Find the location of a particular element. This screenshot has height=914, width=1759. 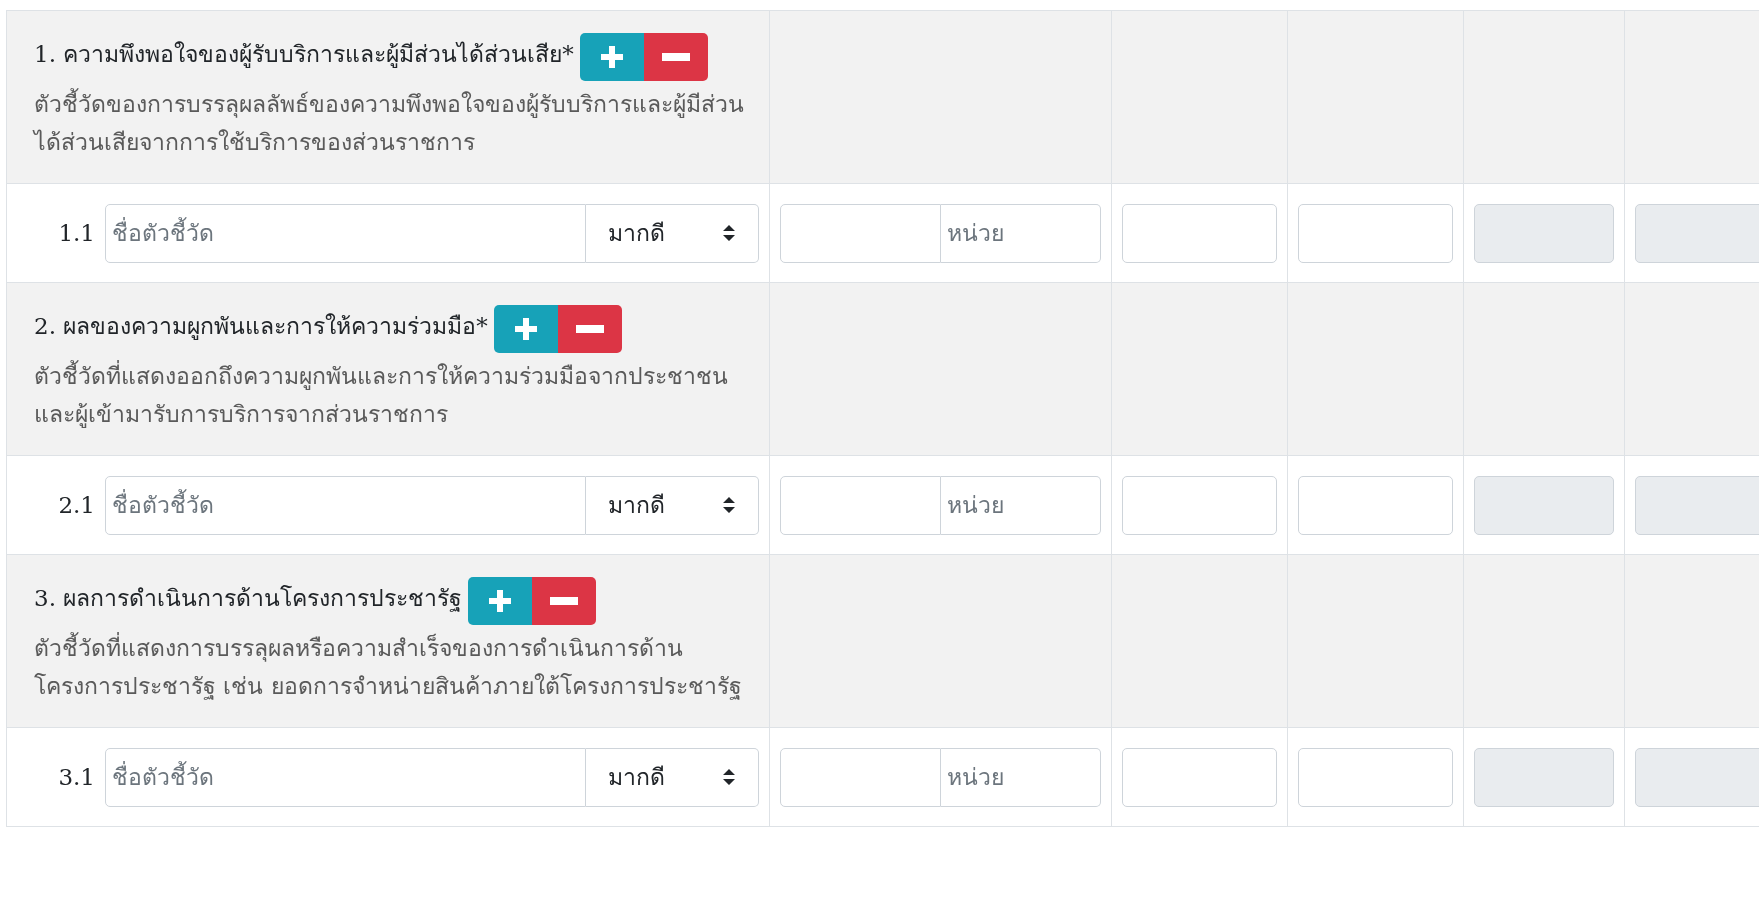

section-description: ตัวชี้วัดของการบรรลุผลลัพธ์ของความพึงพอใจของผู้รับบริการและผู้มีส่วนได้ส่วนเสียจากการใช้บริการของส่วนราชการ is located at coordinates (391, 123).